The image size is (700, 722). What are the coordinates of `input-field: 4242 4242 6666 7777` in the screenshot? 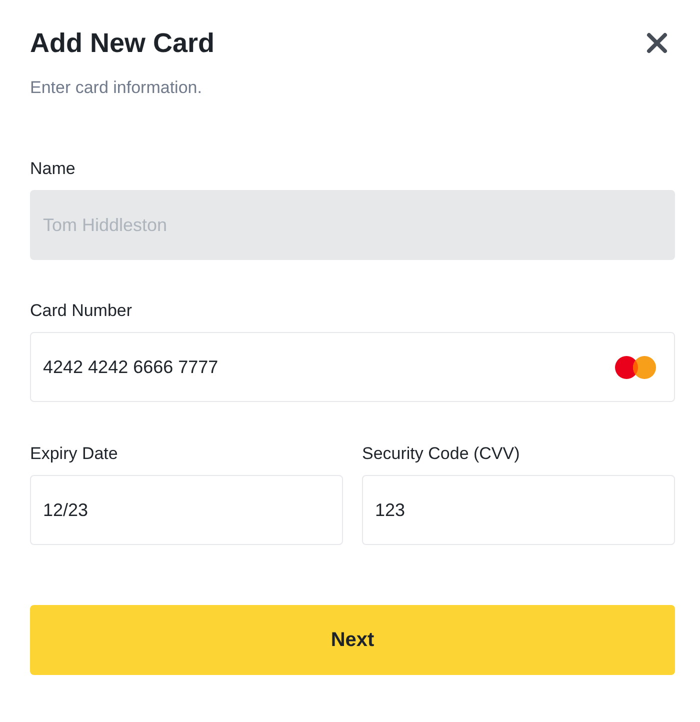 It's located at (352, 367).